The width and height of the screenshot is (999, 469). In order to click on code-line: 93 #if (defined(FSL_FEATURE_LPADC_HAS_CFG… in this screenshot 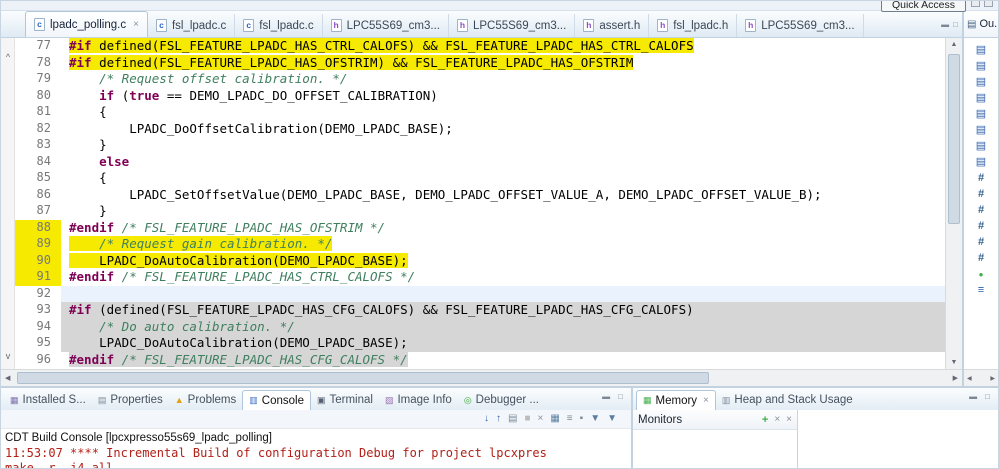, I will do `click(480, 310)`.